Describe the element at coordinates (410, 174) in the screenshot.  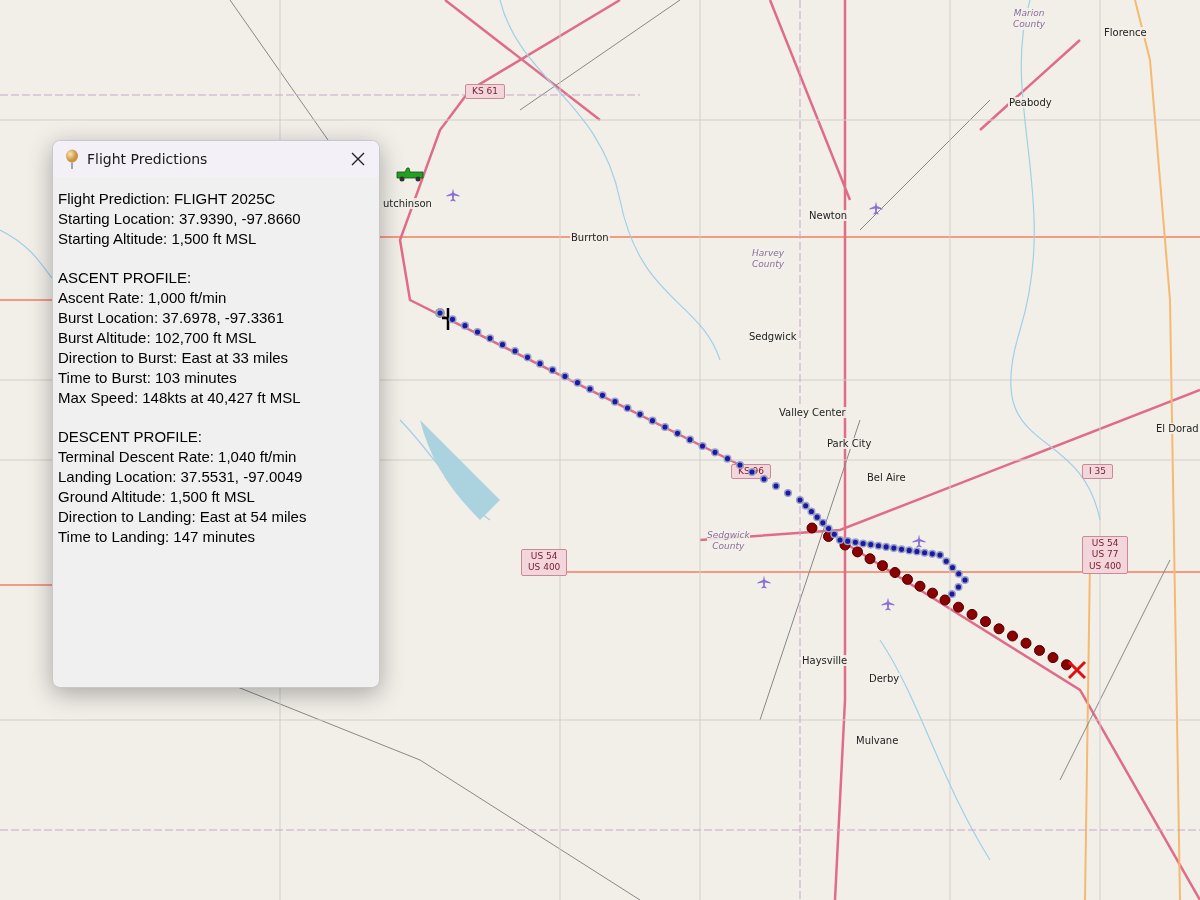
I see `jeep-icon` at that location.